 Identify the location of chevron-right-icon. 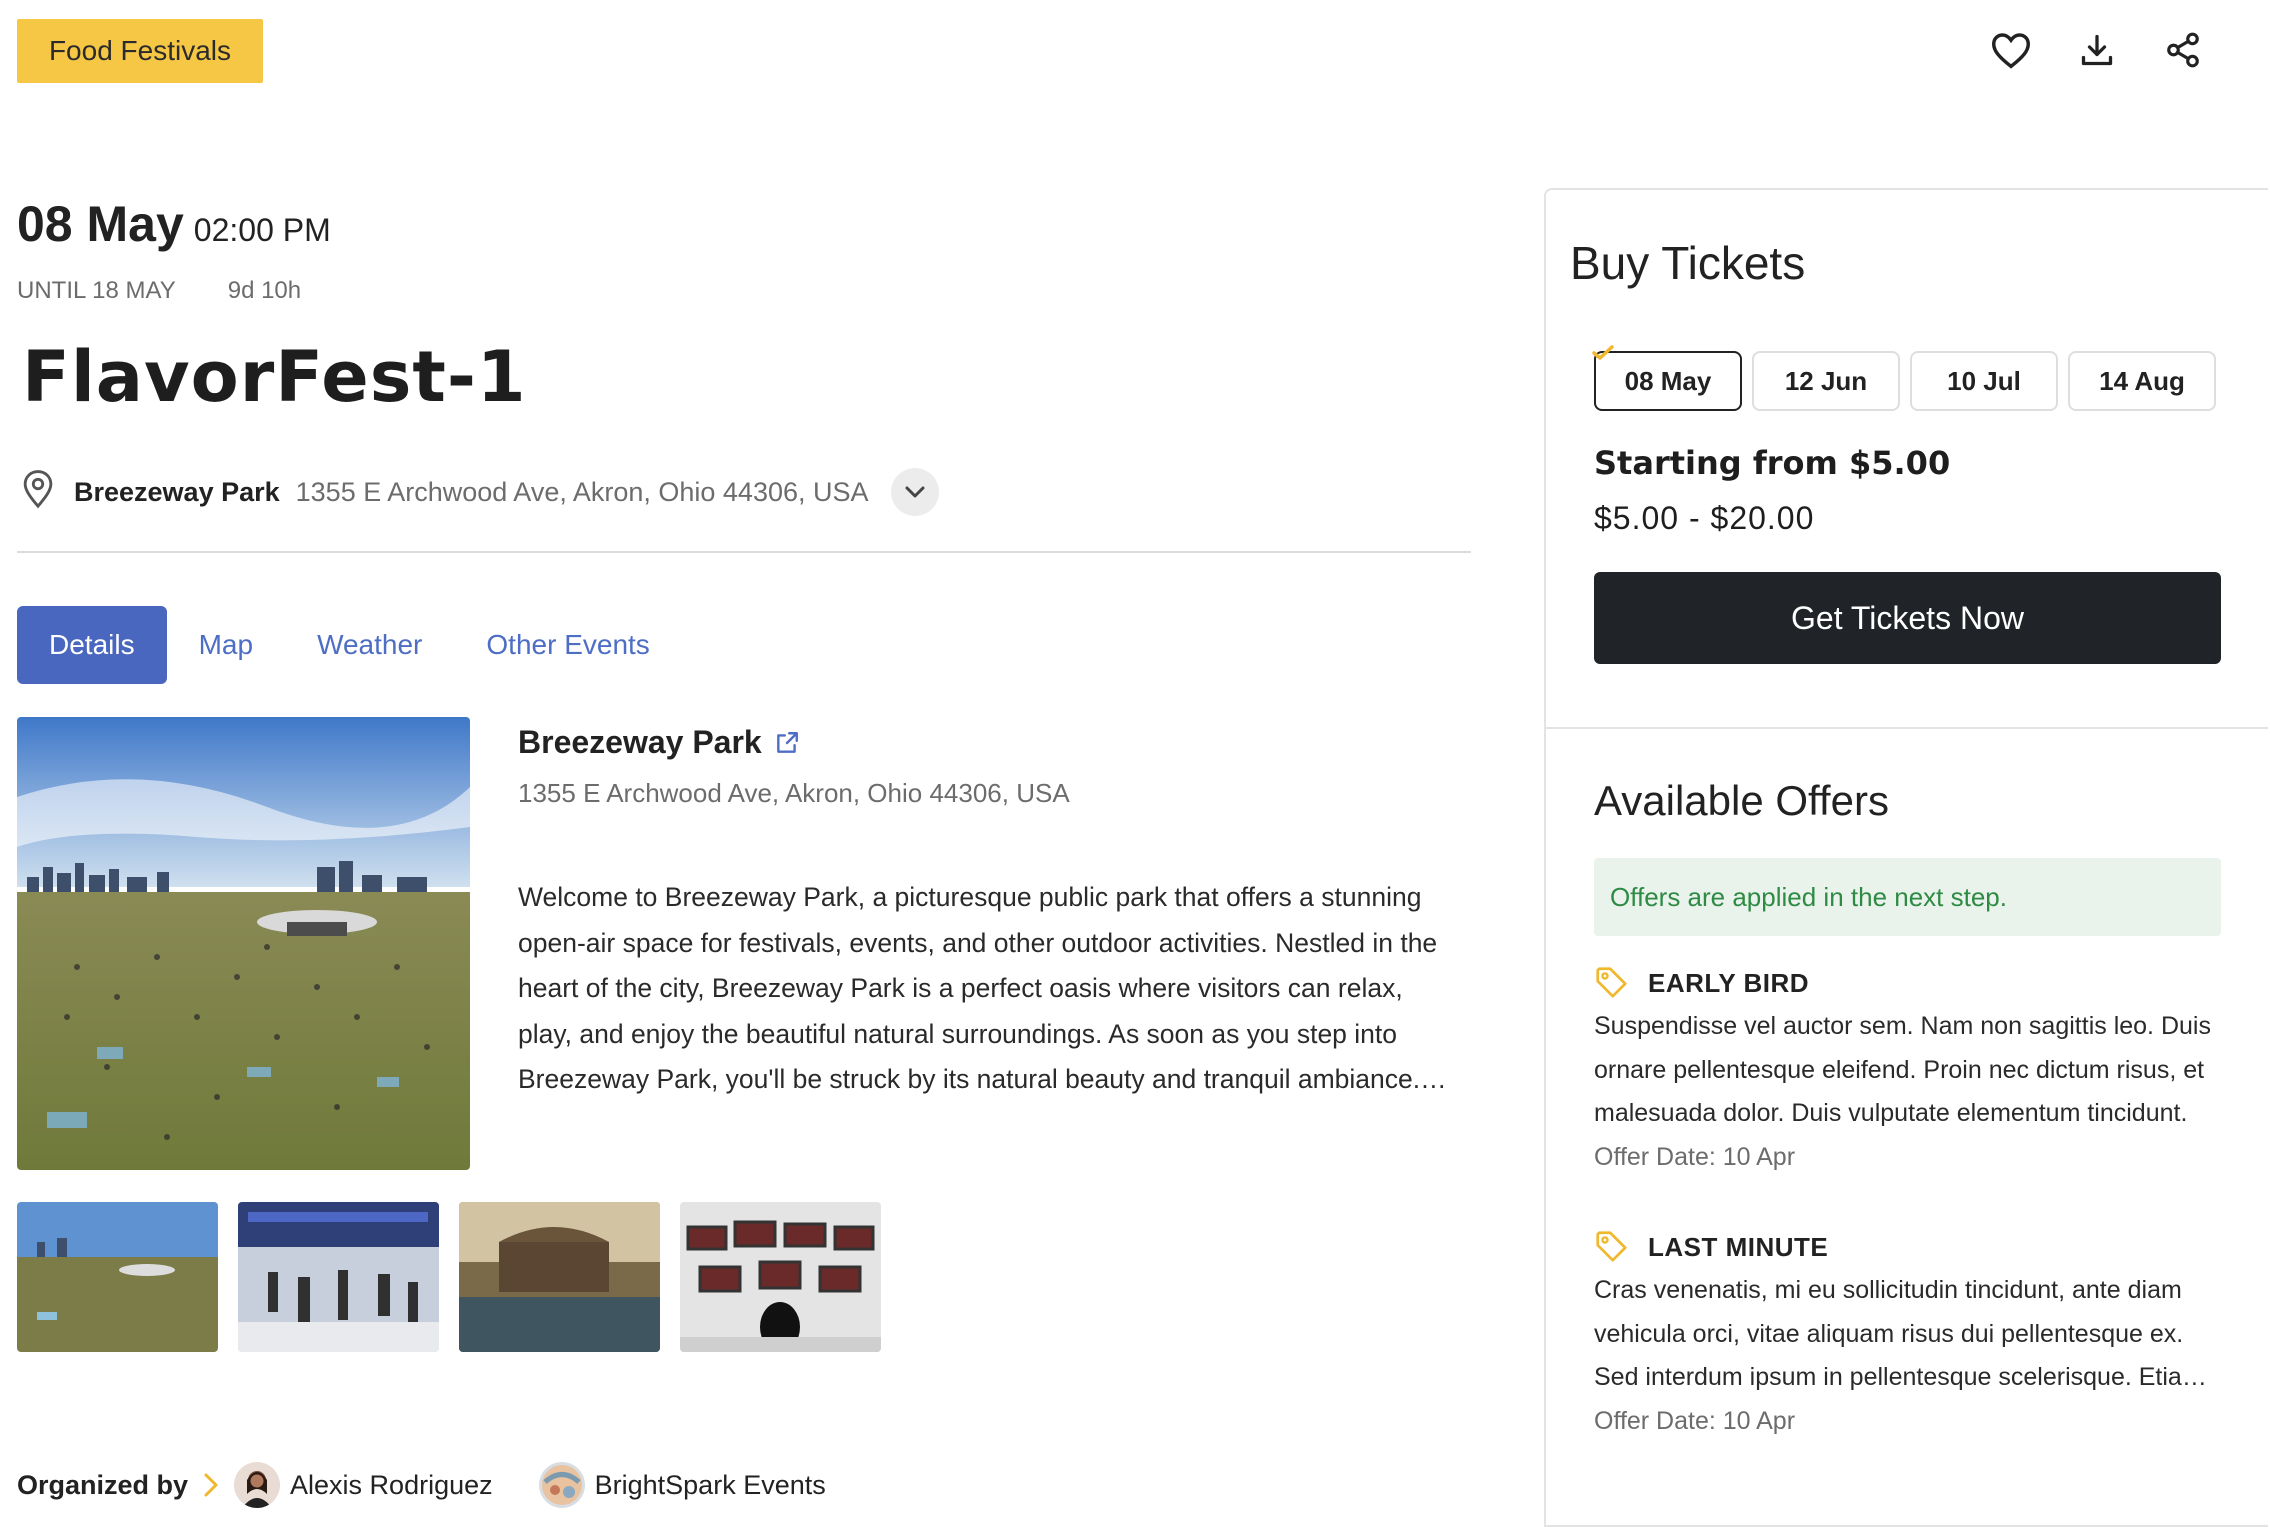
(211, 1485).